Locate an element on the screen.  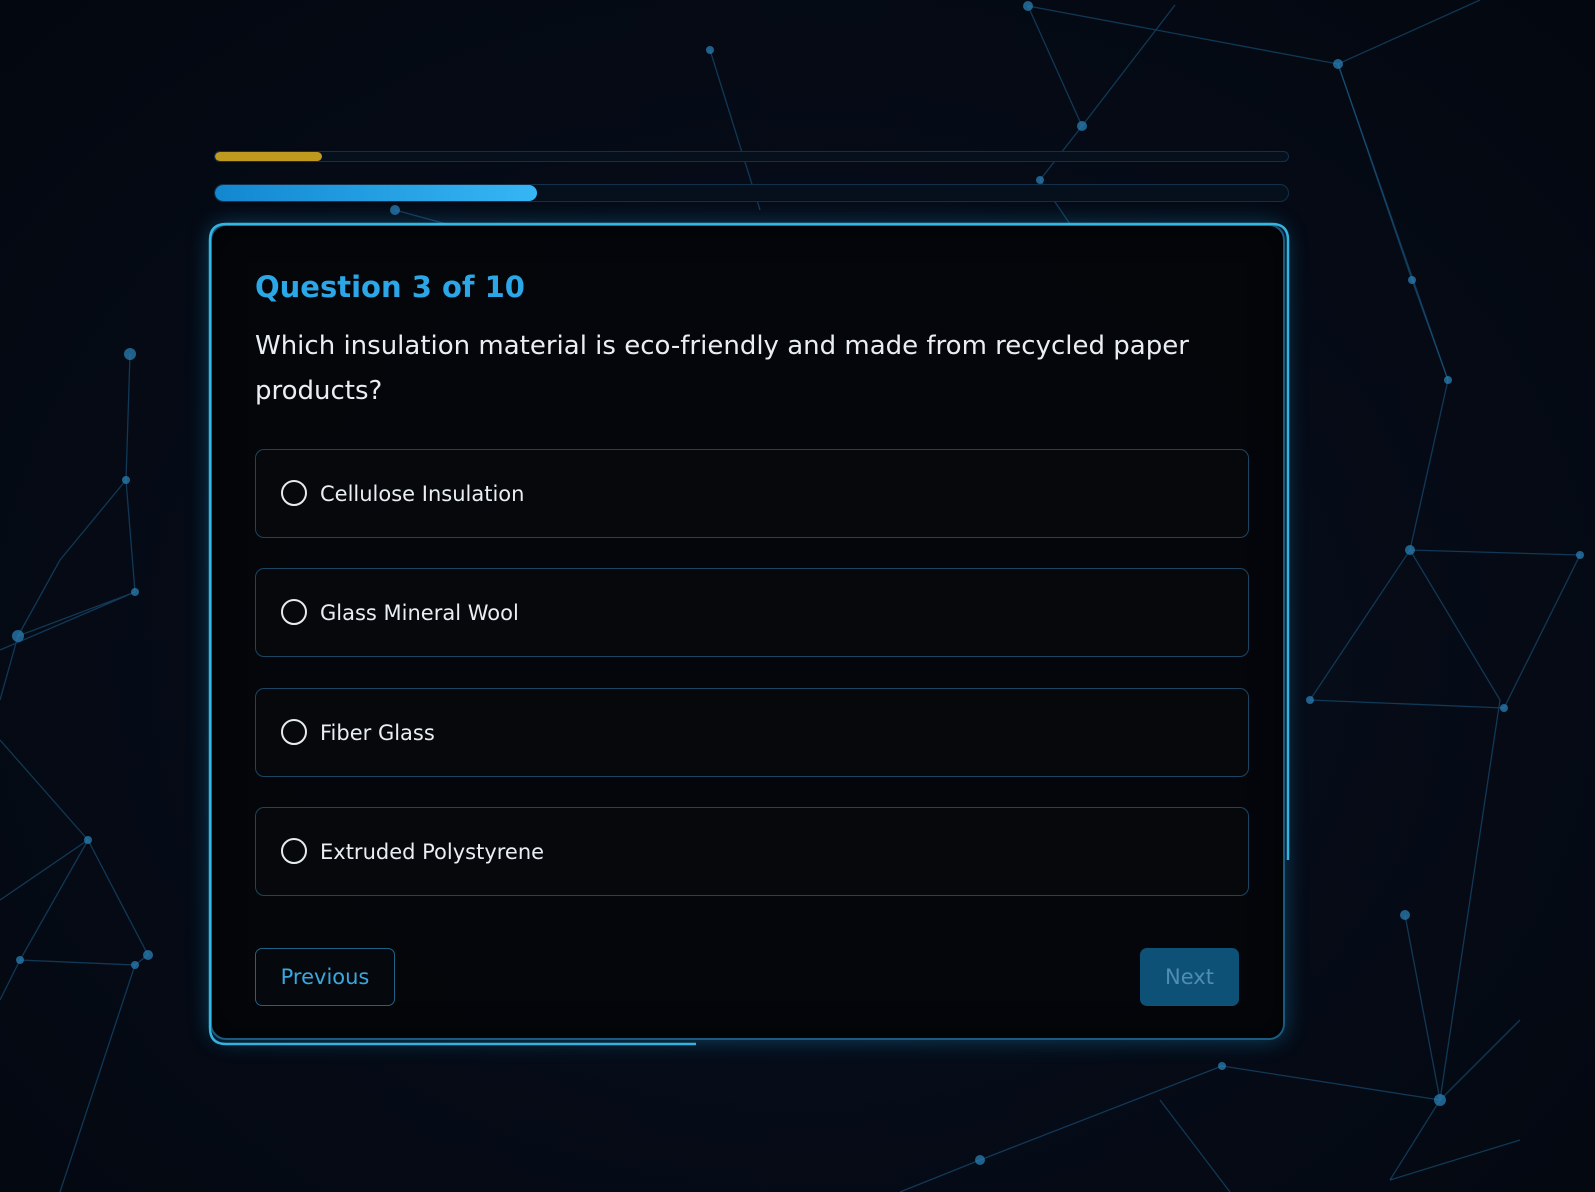
answer-option-cellulose: Cellulose Insulation is located at coordinates (752, 493).